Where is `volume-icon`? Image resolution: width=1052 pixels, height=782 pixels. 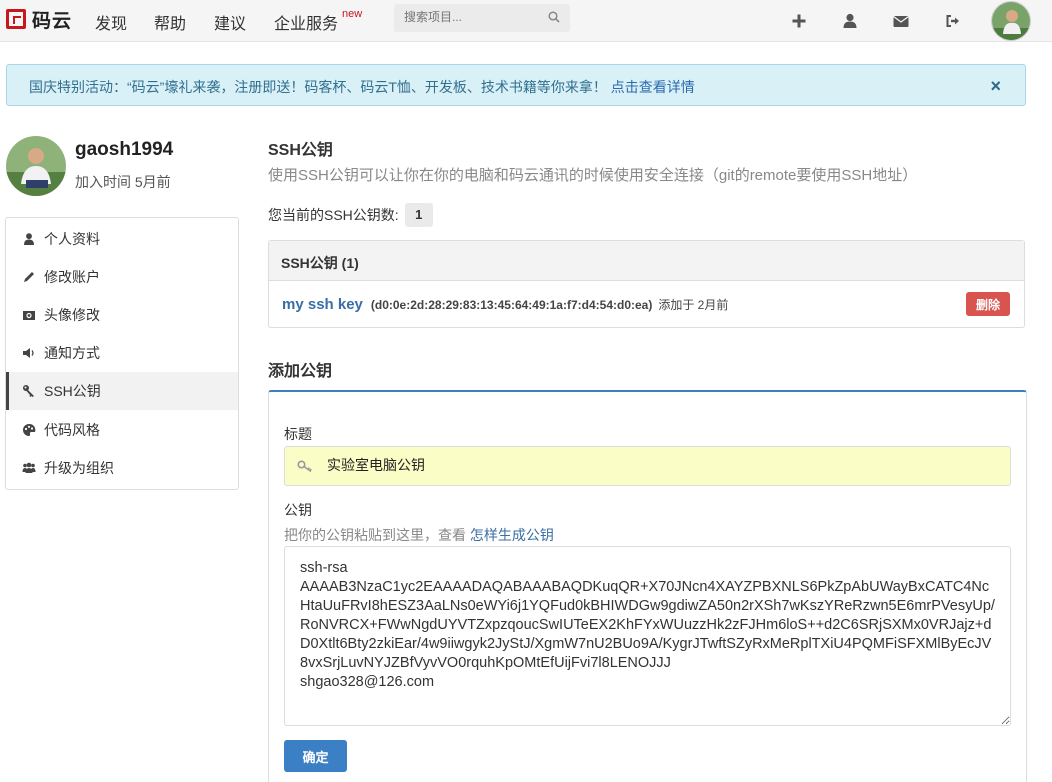
volume-icon is located at coordinates (28, 353).